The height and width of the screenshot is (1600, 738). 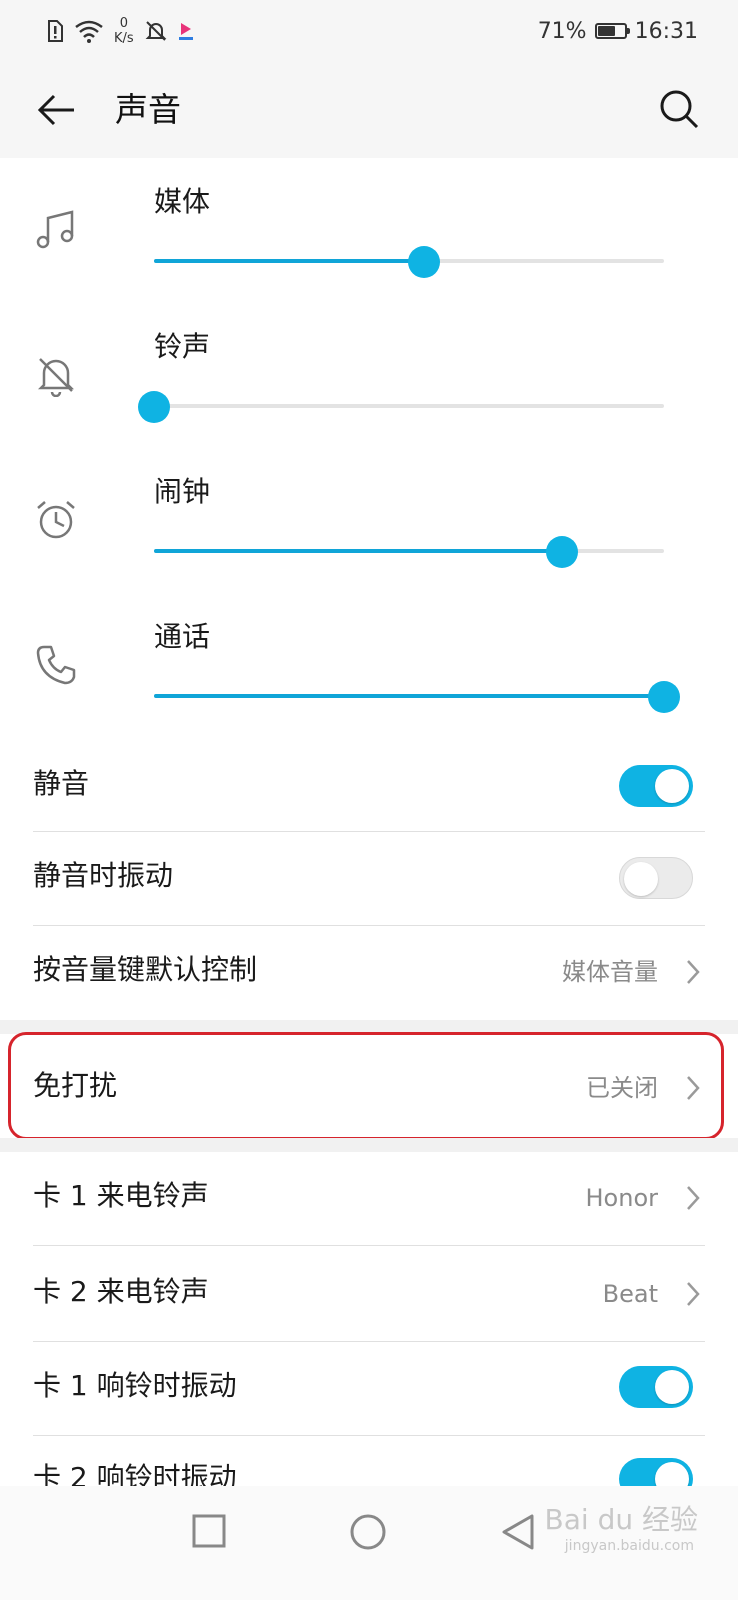 What do you see at coordinates (369, 240) in the screenshot?
I see `volume-media: 媒体` at bounding box center [369, 240].